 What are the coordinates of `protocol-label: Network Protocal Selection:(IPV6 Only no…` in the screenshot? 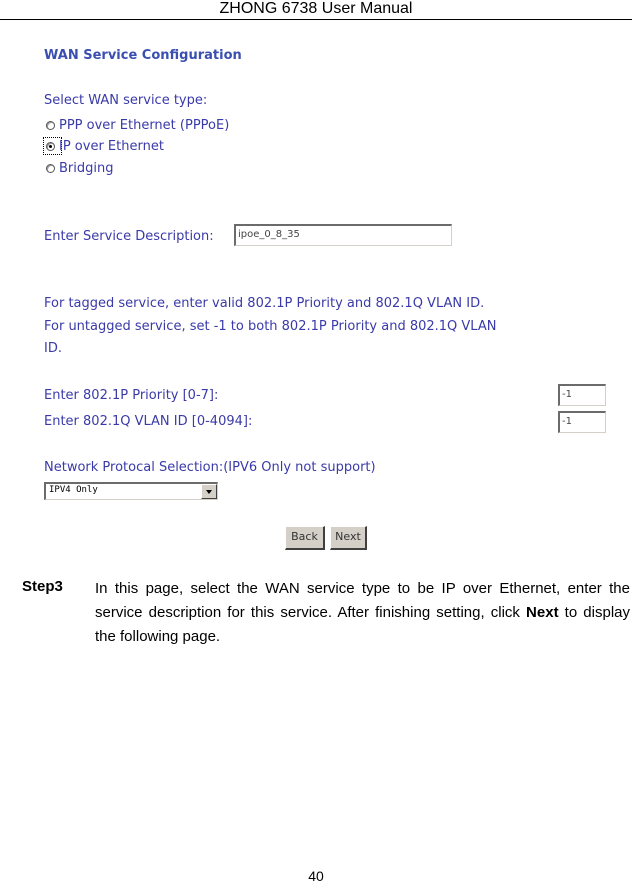 It's located at (210, 467).